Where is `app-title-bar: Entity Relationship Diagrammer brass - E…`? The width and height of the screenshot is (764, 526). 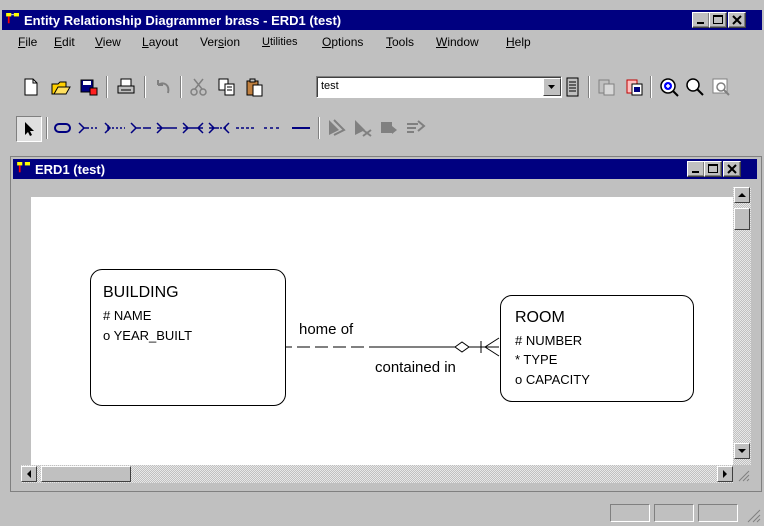
app-title-bar: Entity Relationship Diagrammer brass - E… is located at coordinates (382, 20).